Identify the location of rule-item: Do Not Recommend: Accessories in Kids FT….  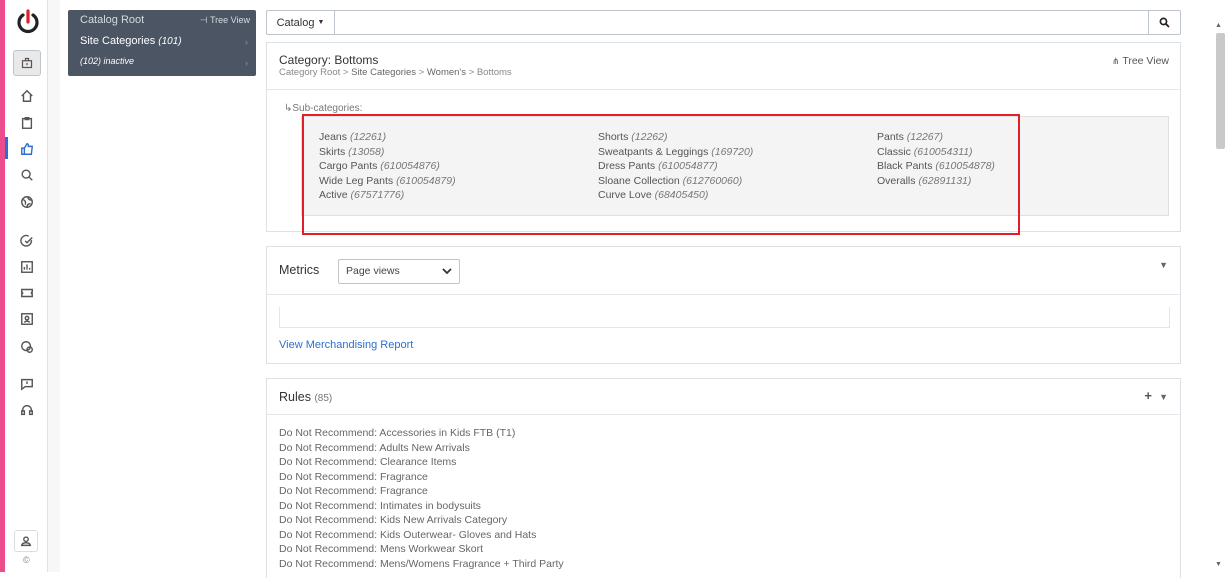
(421, 433).